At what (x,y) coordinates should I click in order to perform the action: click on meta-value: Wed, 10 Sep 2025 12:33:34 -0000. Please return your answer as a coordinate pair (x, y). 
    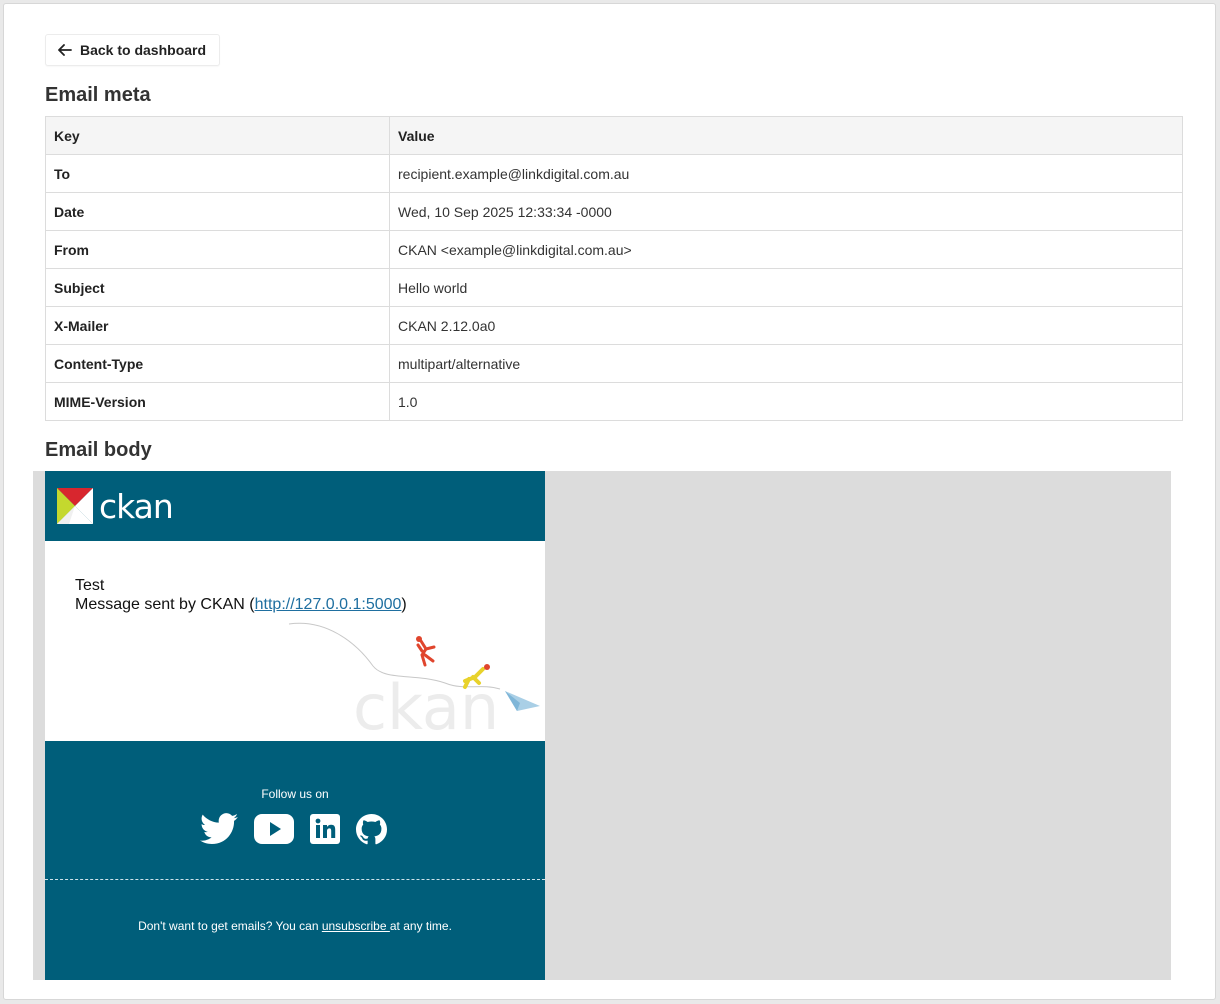
    Looking at the image, I should click on (786, 211).